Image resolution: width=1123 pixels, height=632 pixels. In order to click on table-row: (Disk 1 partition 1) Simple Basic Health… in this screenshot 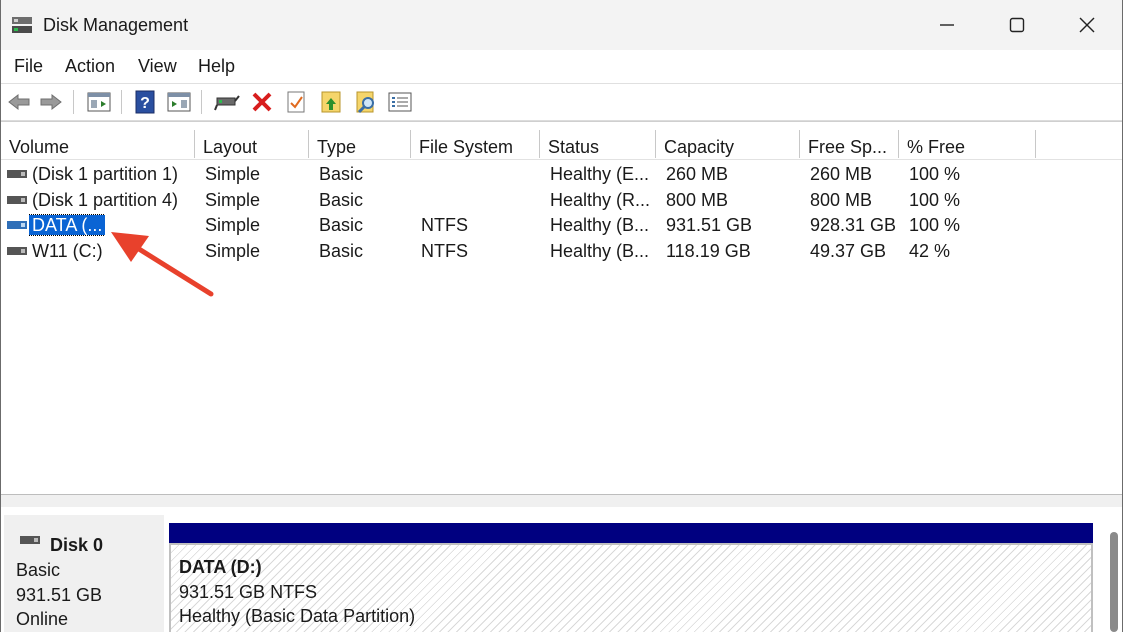, I will do `click(561, 174)`.